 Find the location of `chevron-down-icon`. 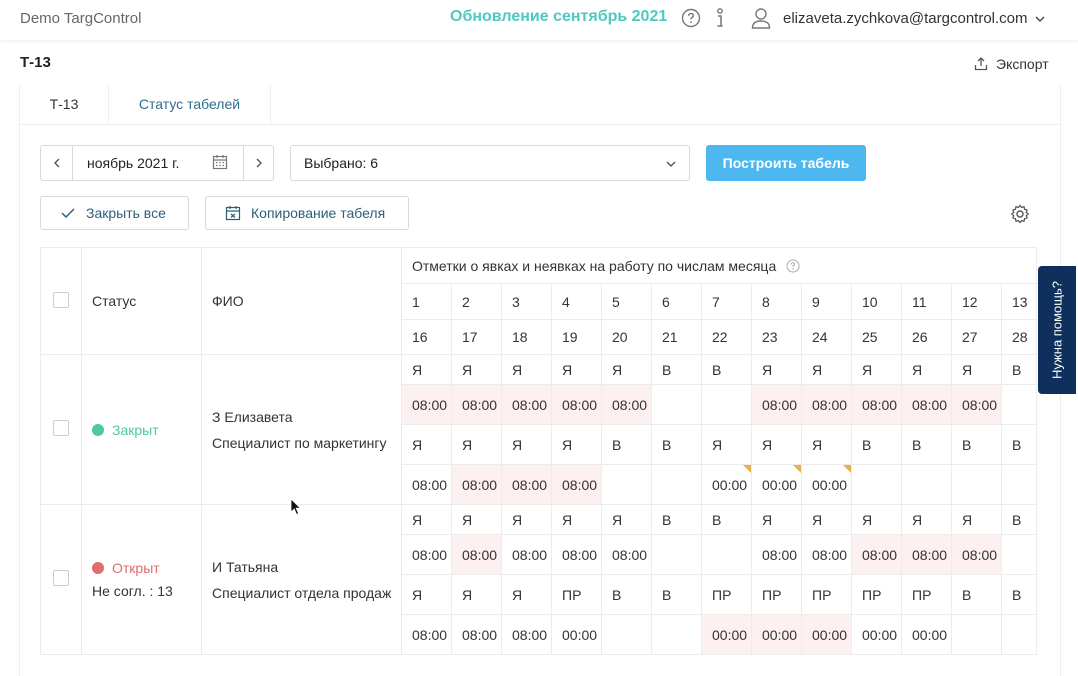

chevron-down-icon is located at coordinates (1040, 19).